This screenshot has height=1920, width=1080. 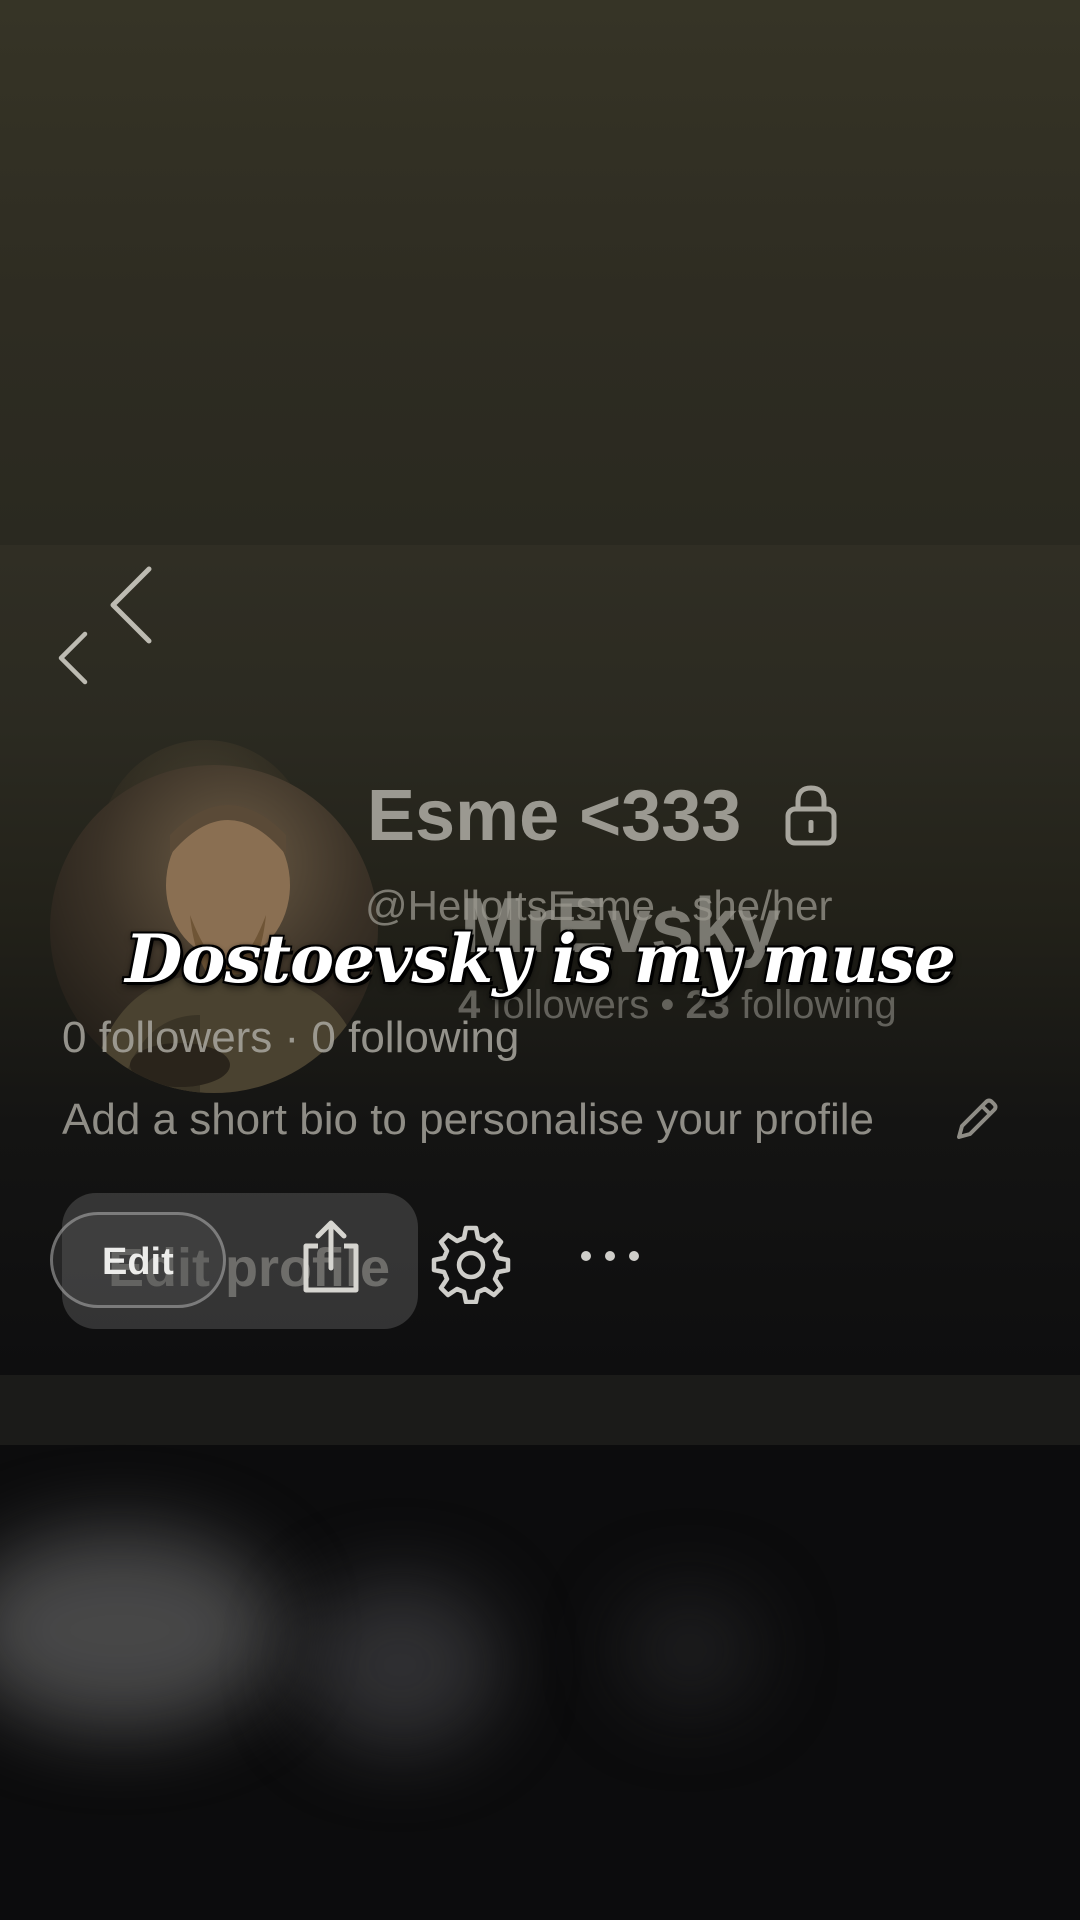 I want to click on display-name: Esme <333, so click(x=554, y=816).